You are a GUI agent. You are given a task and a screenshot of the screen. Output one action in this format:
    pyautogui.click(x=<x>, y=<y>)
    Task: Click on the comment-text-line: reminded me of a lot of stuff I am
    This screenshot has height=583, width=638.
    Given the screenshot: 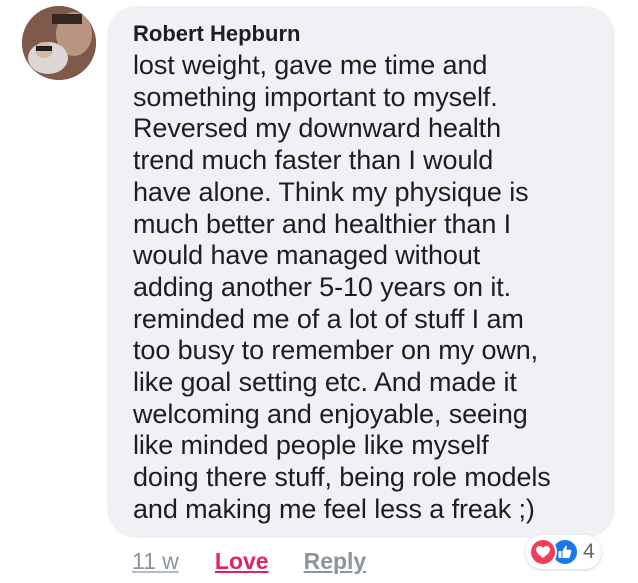 What is the action you would take?
    pyautogui.click(x=328, y=318)
    